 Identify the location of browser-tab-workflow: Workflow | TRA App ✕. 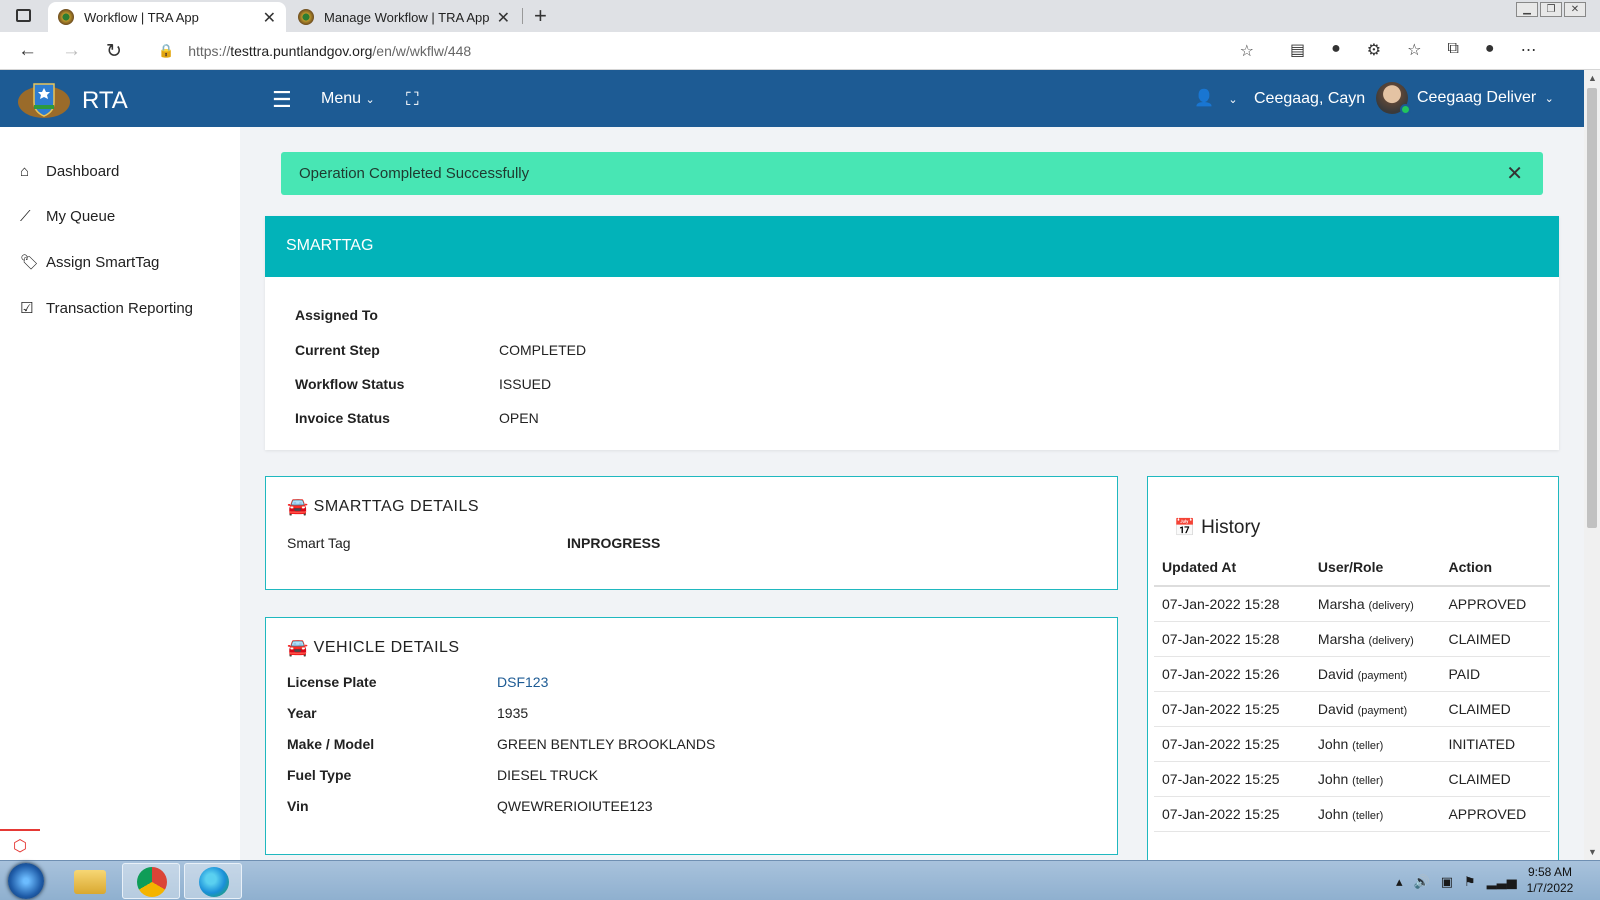
(167, 17).